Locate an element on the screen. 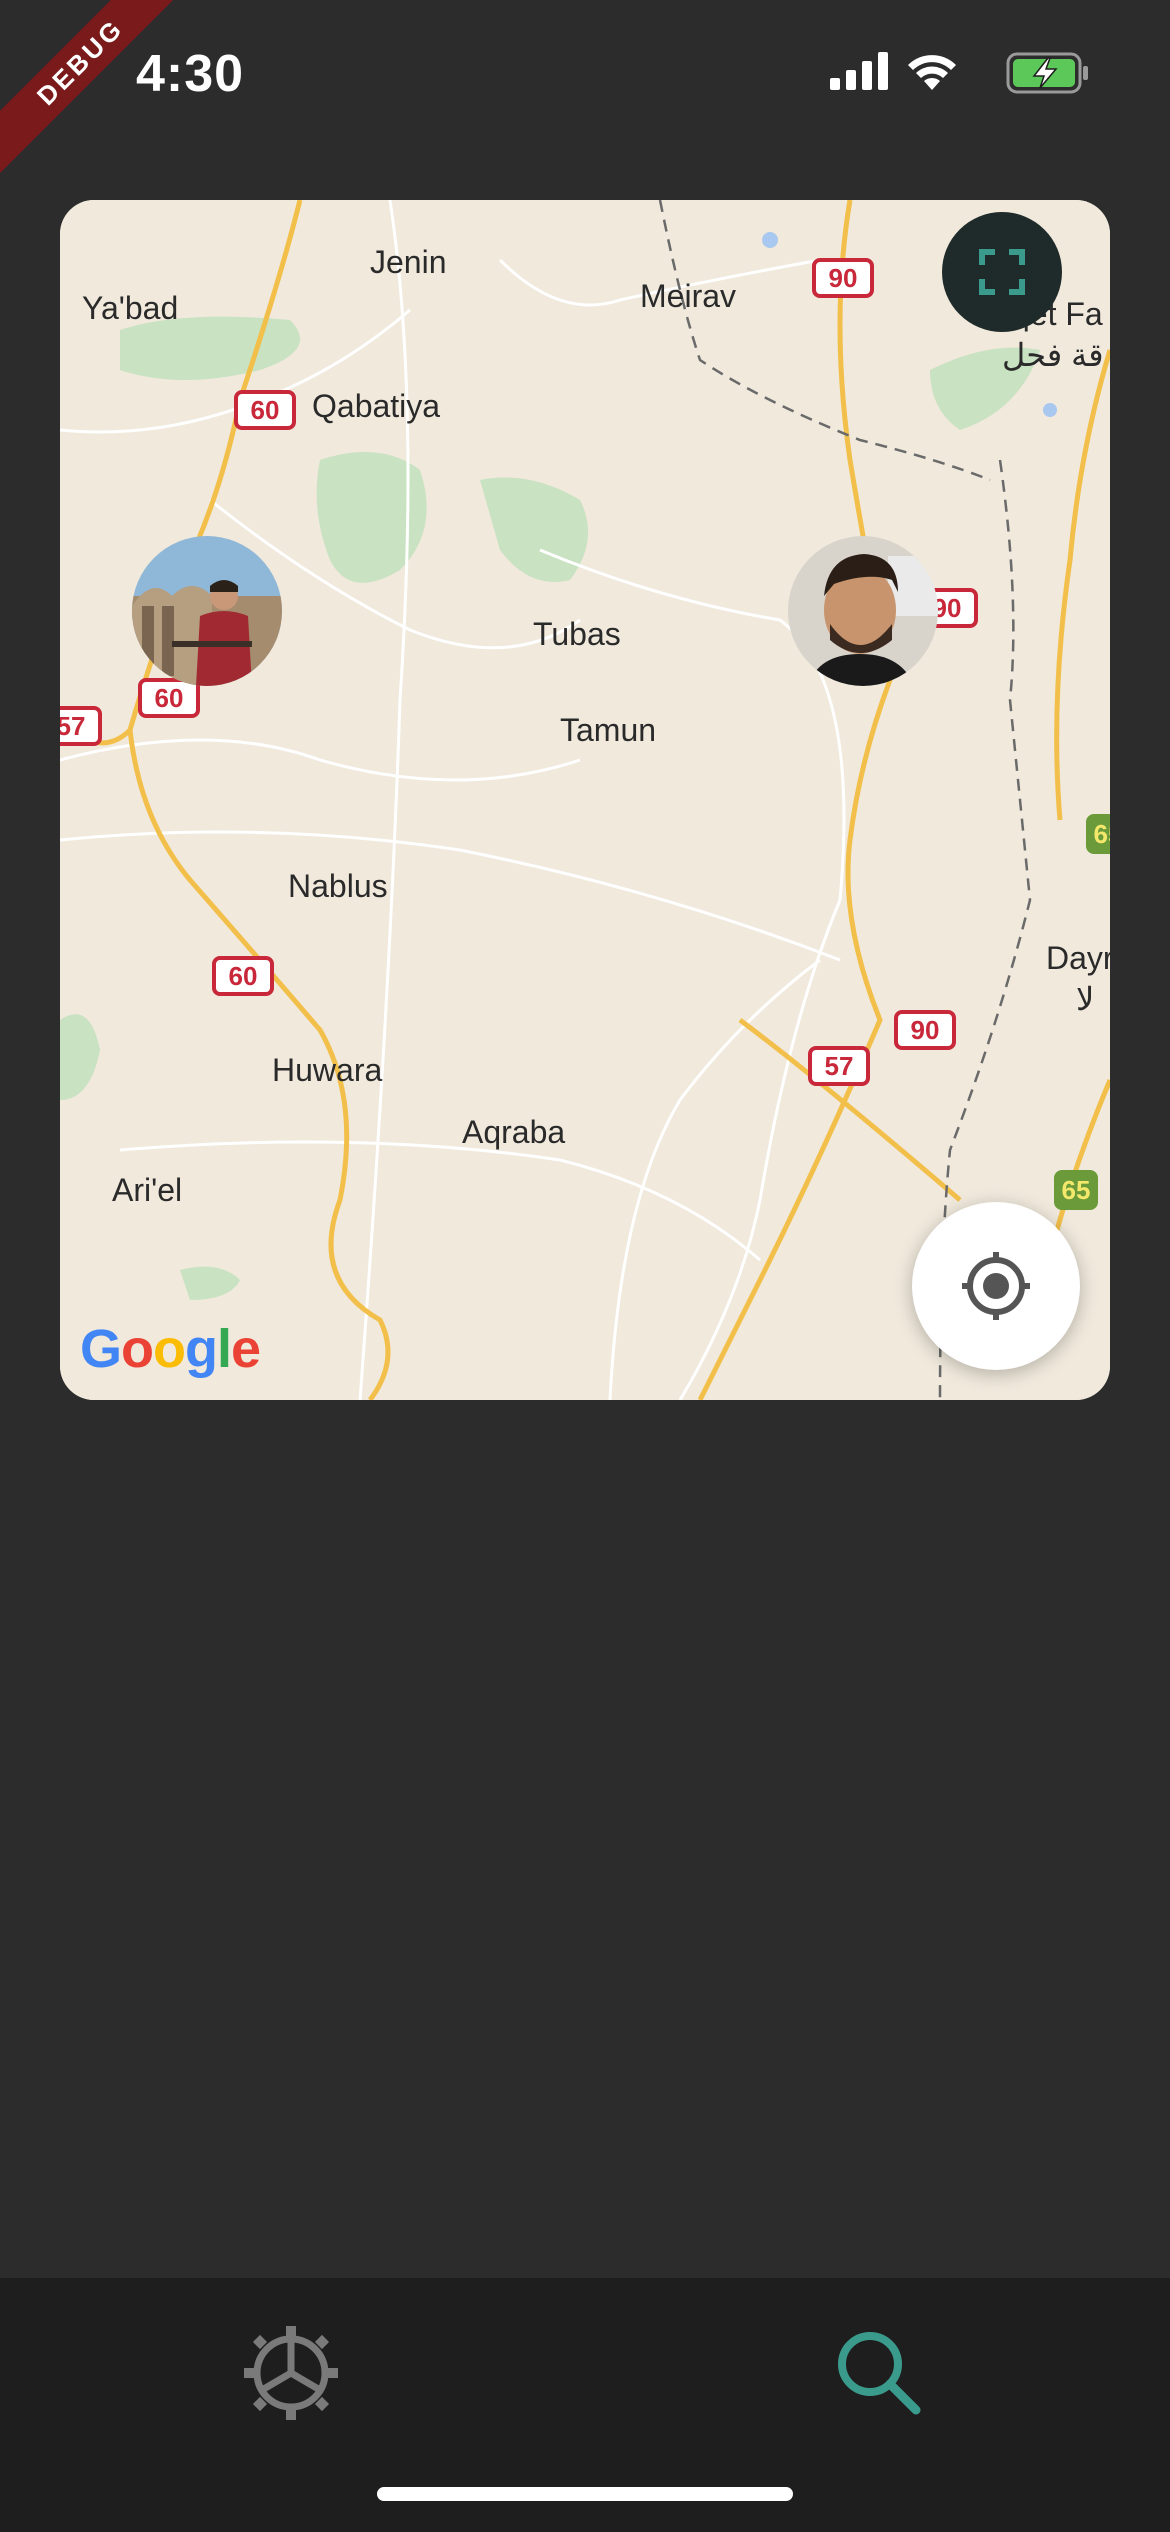  my-location-icon is located at coordinates (996, 1286).